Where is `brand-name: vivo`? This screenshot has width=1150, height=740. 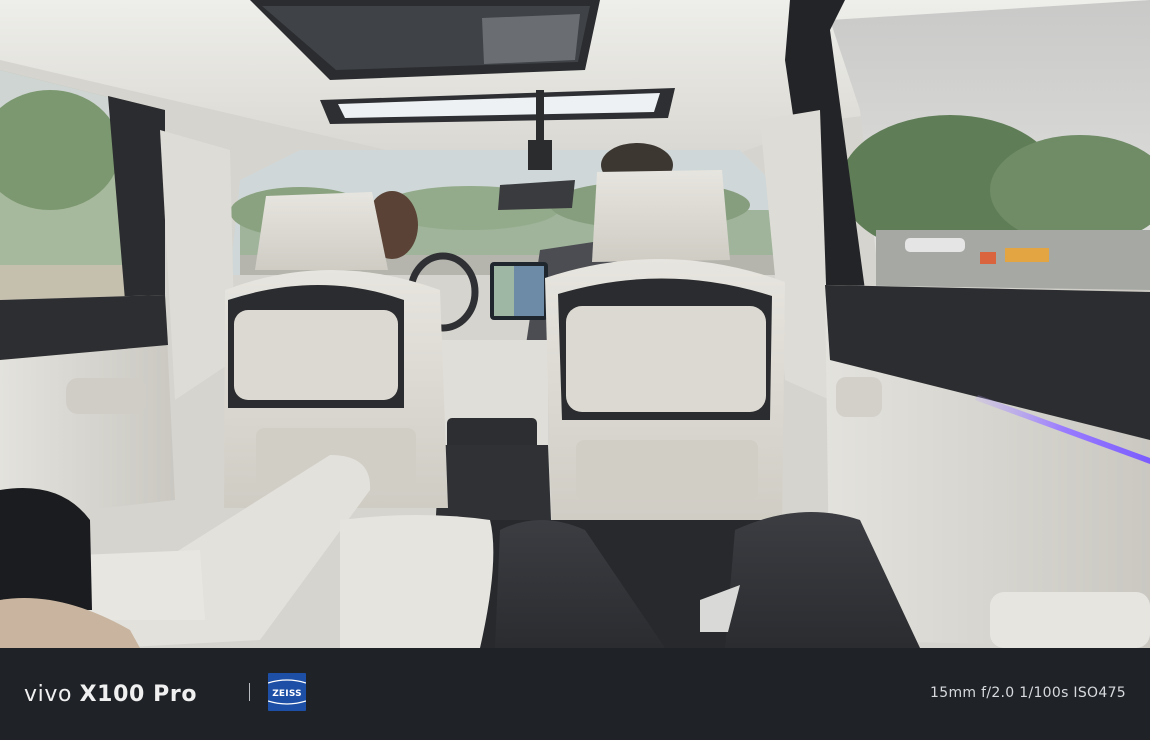
brand-name: vivo is located at coordinates (48, 694).